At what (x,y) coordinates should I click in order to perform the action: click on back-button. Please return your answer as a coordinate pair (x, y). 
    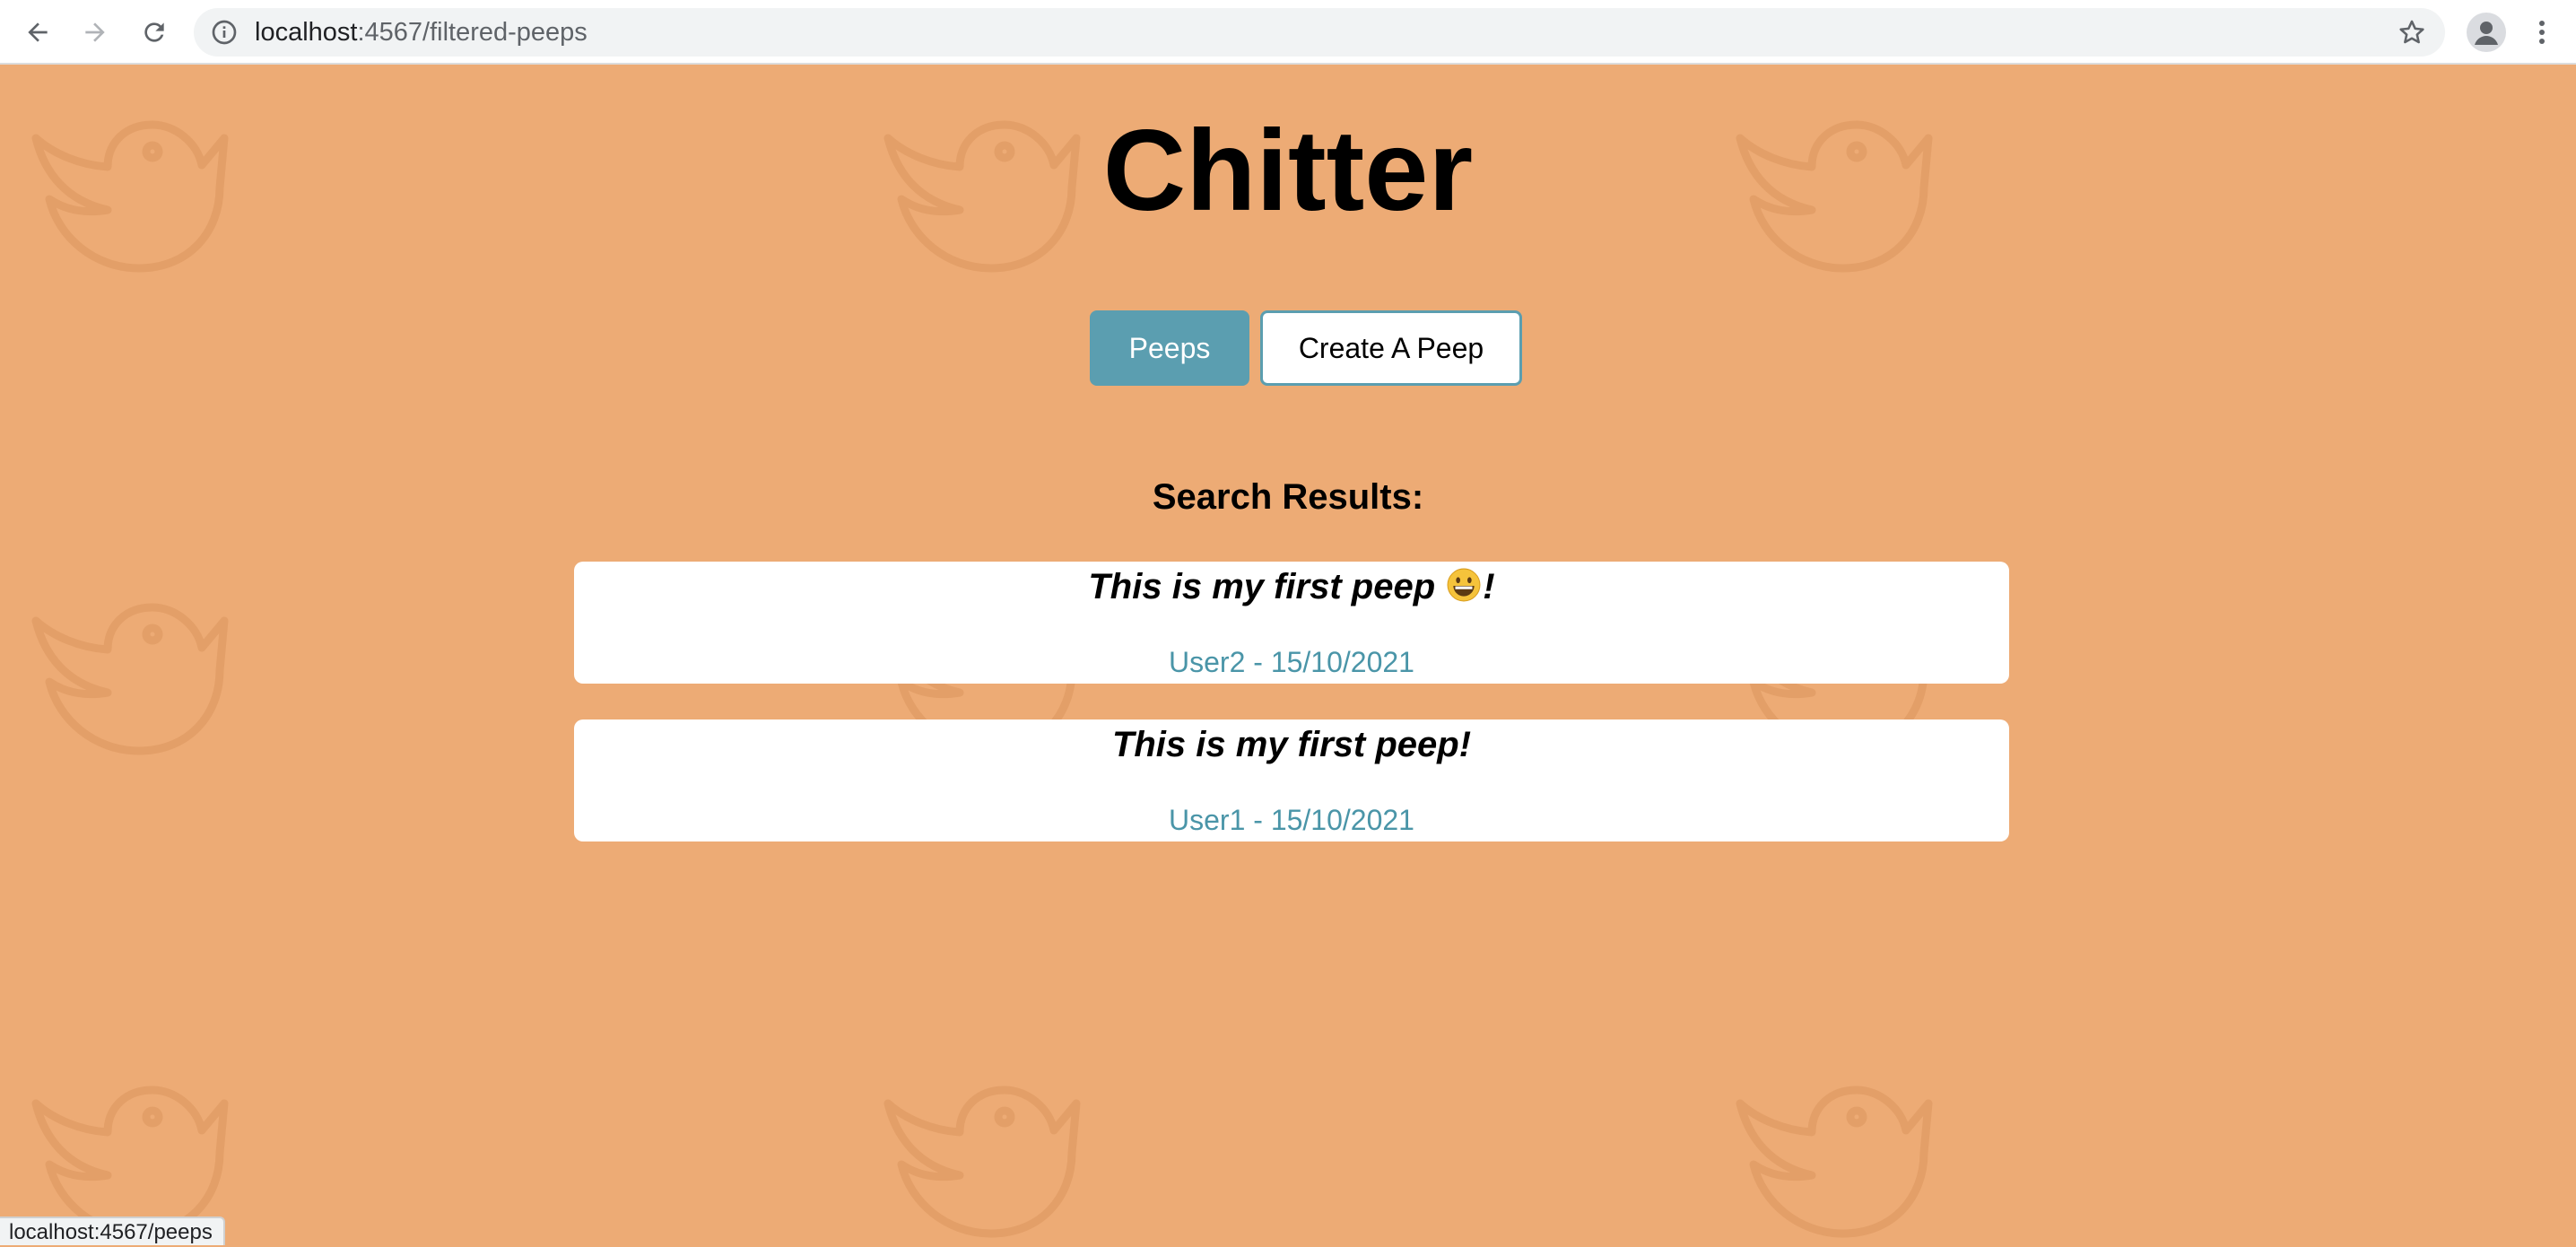
    Looking at the image, I should click on (37, 32).